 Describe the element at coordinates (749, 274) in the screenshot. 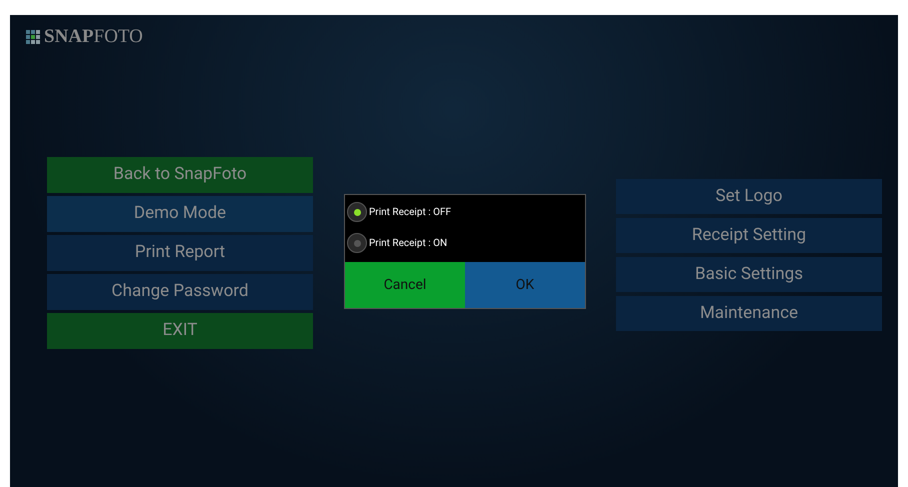

I see `menu-button: Basic Settings` at that location.